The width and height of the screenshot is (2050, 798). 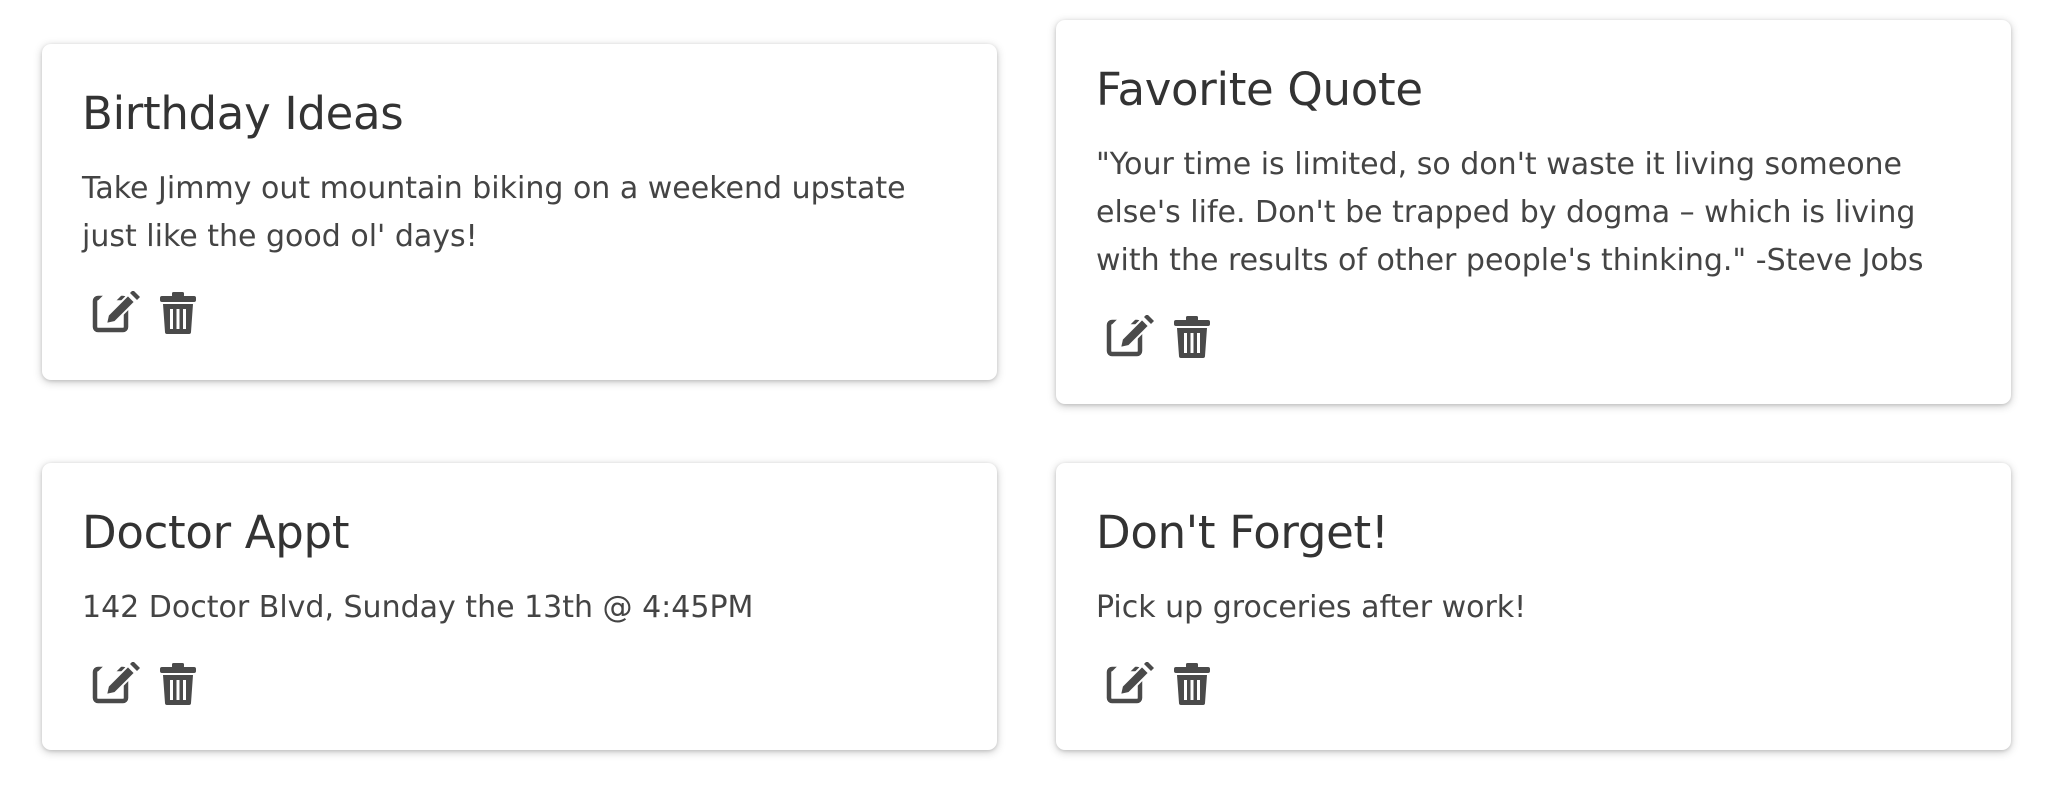 What do you see at coordinates (1259, 89) in the screenshot?
I see `note-title: Favorite Quote` at bounding box center [1259, 89].